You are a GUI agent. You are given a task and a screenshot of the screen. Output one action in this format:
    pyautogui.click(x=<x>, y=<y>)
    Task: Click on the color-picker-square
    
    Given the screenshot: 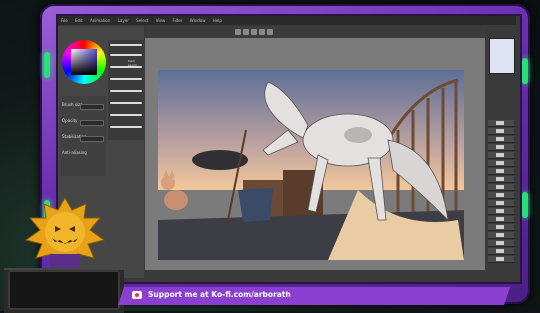 What is the action you would take?
    pyautogui.click(x=84, y=62)
    